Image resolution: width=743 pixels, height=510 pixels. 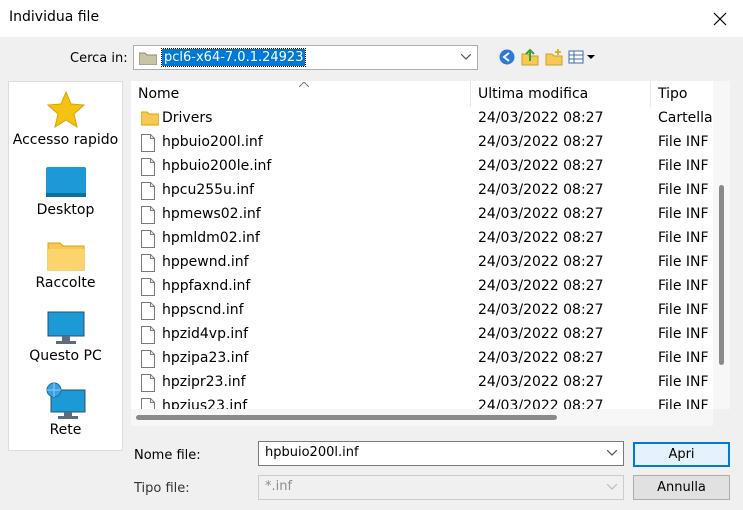 What do you see at coordinates (441, 453) in the screenshot?
I see `filename-field: hpbuio200l.inf` at bounding box center [441, 453].